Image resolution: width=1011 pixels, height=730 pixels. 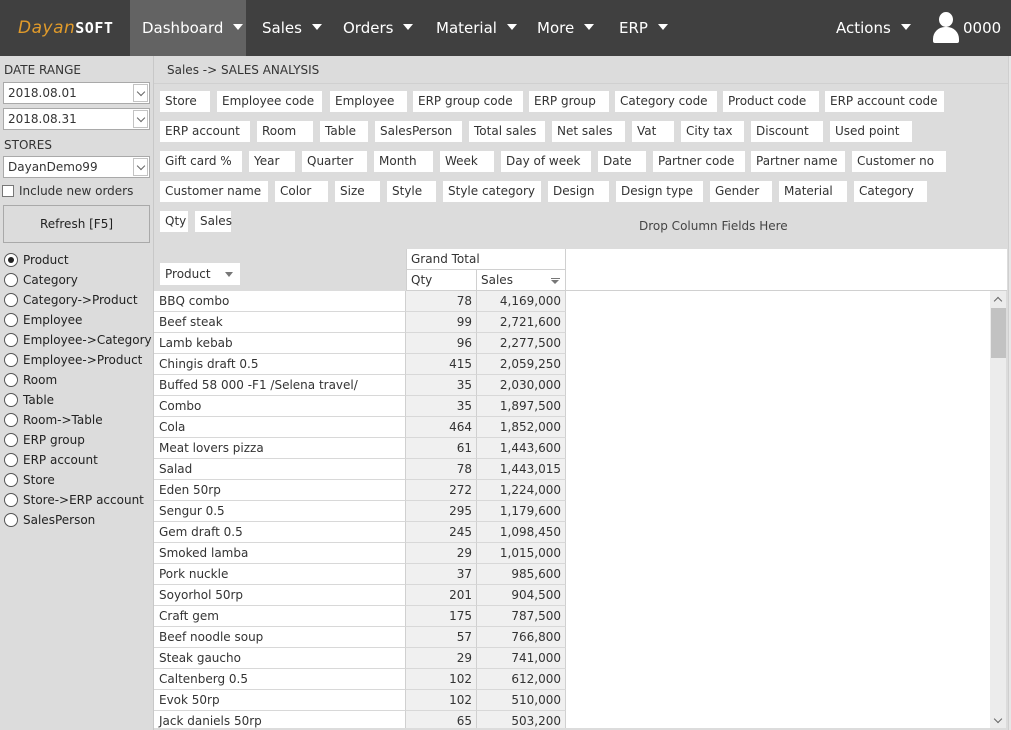 What do you see at coordinates (360, 448) in the screenshot?
I see `table-row: Meat lovers pizza 61 1,443,600` at bounding box center [360, 448].